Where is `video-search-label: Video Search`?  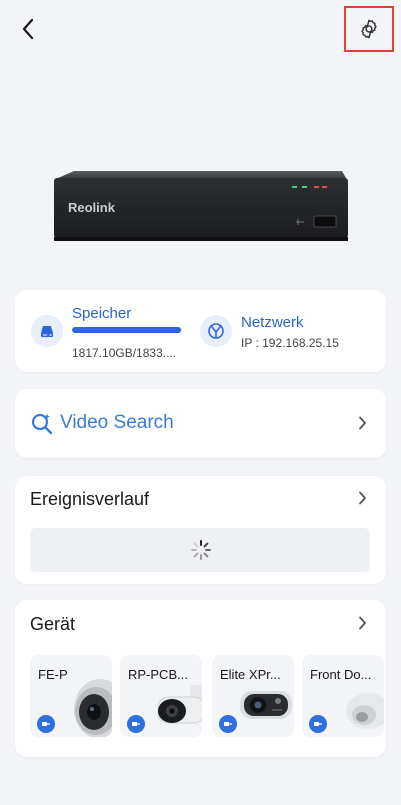 video-search-label: Video Search is located at coordinates (117, 422).